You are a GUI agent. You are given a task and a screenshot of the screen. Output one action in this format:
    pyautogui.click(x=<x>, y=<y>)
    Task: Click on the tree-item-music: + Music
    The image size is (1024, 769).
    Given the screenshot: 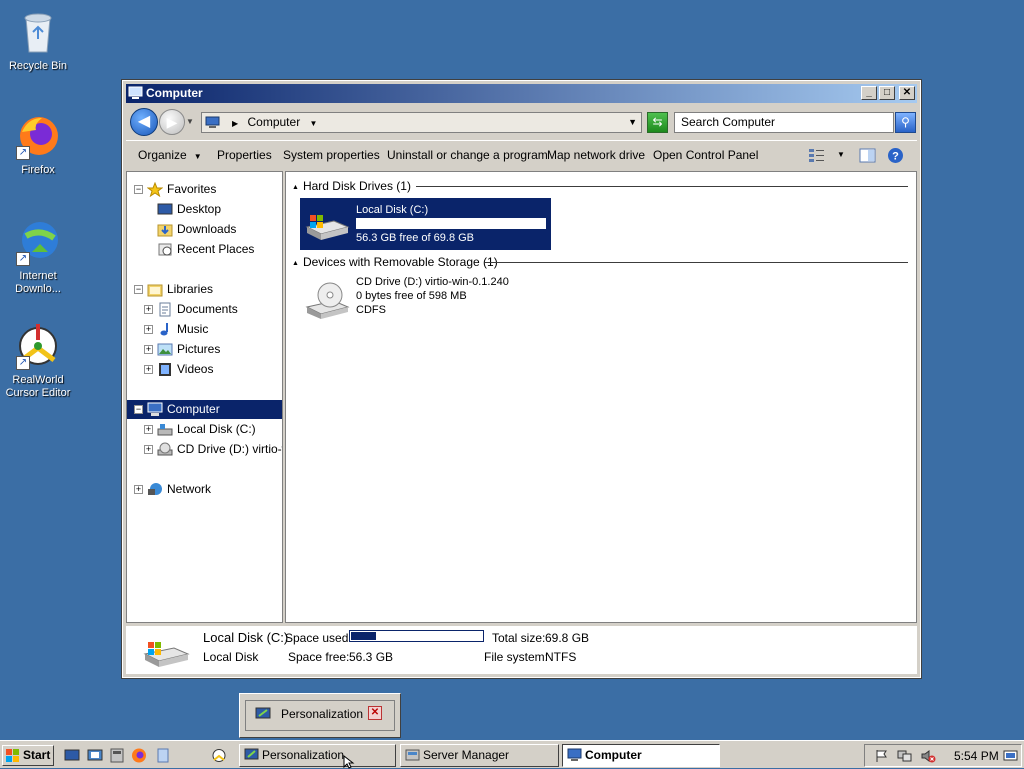 What is the action you would take?
    pyautogui.click(x=176, y=329)
    